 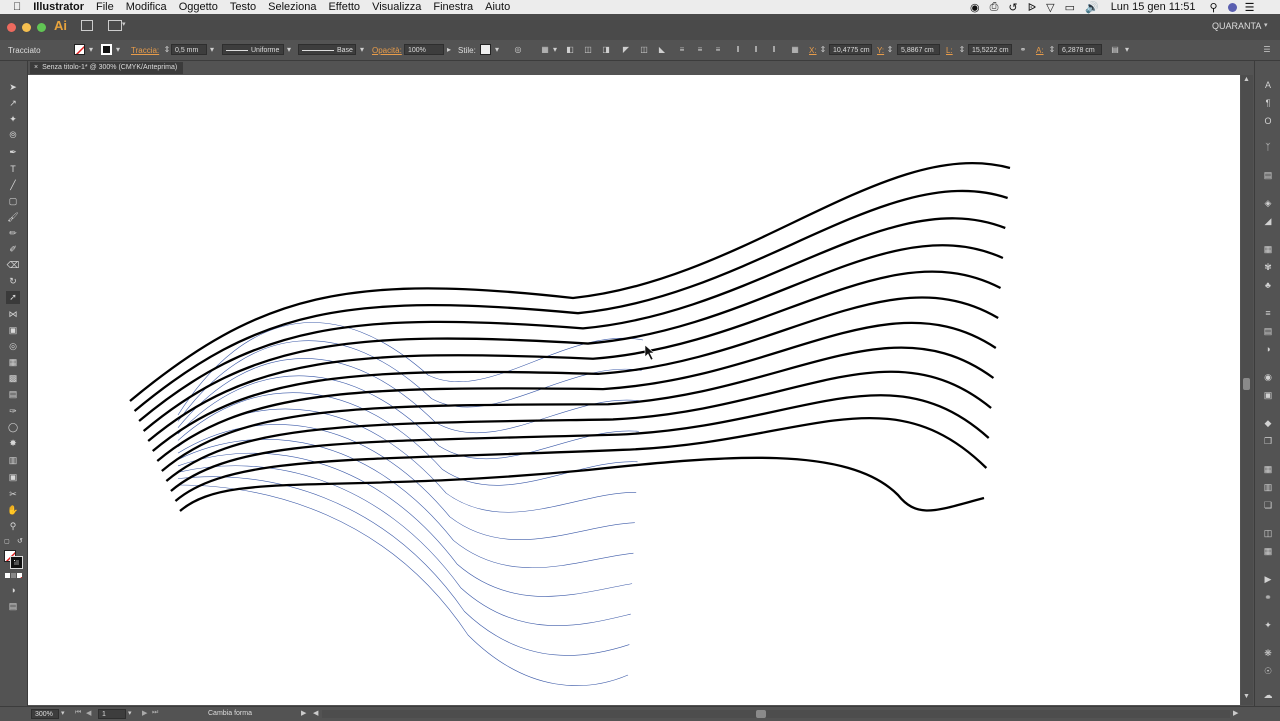 What do you see at coordinates (626, 50) in the screenshot?
I see `align-top-icon: ◤` at bounding box center [626, 50].